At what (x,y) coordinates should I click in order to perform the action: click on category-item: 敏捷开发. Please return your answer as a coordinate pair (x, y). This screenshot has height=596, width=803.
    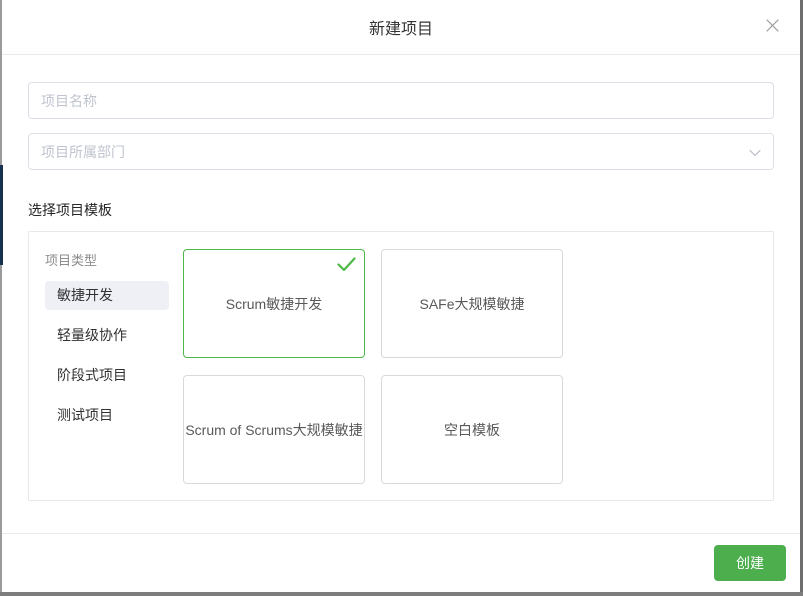
    Looking at the image, I should click on (107, 295).